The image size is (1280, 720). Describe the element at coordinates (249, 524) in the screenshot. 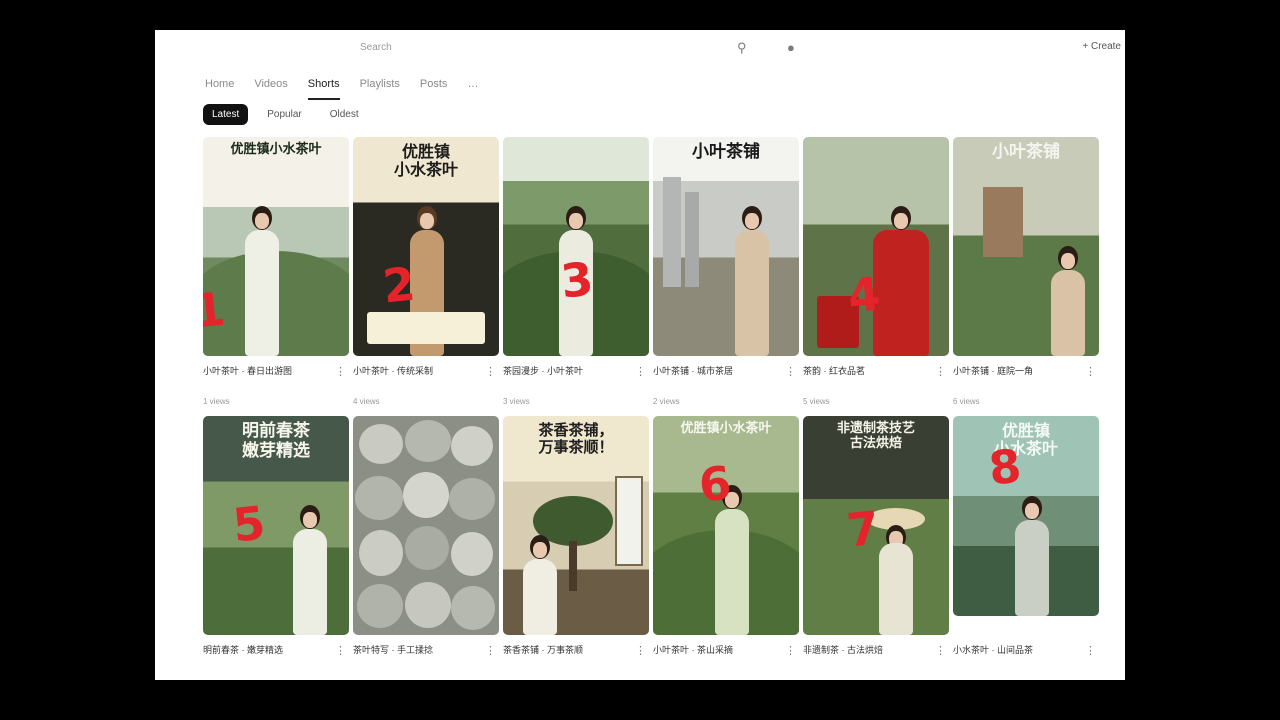

I see `annotation-number: 5` at that location.